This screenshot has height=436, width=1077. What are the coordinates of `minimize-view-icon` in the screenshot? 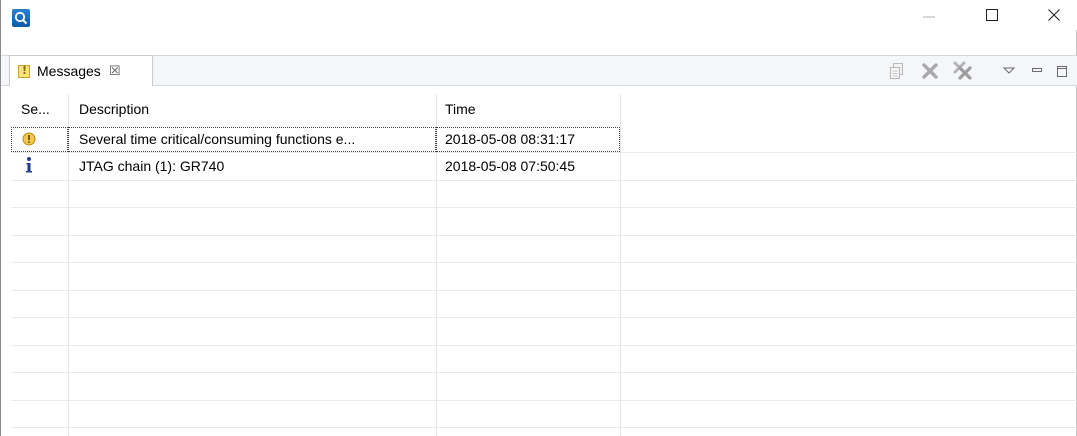 It's located at (1037, 70).